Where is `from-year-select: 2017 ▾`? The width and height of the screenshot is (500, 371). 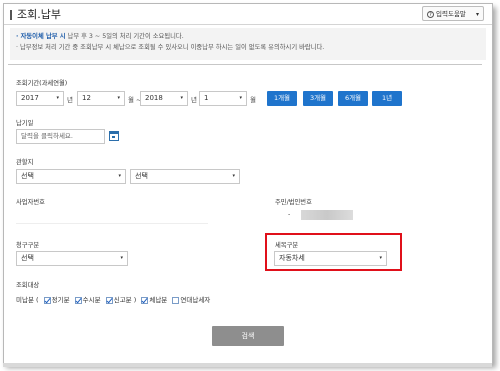 from-year-select: 2017 ▾ is located at coordinates (40, 98).